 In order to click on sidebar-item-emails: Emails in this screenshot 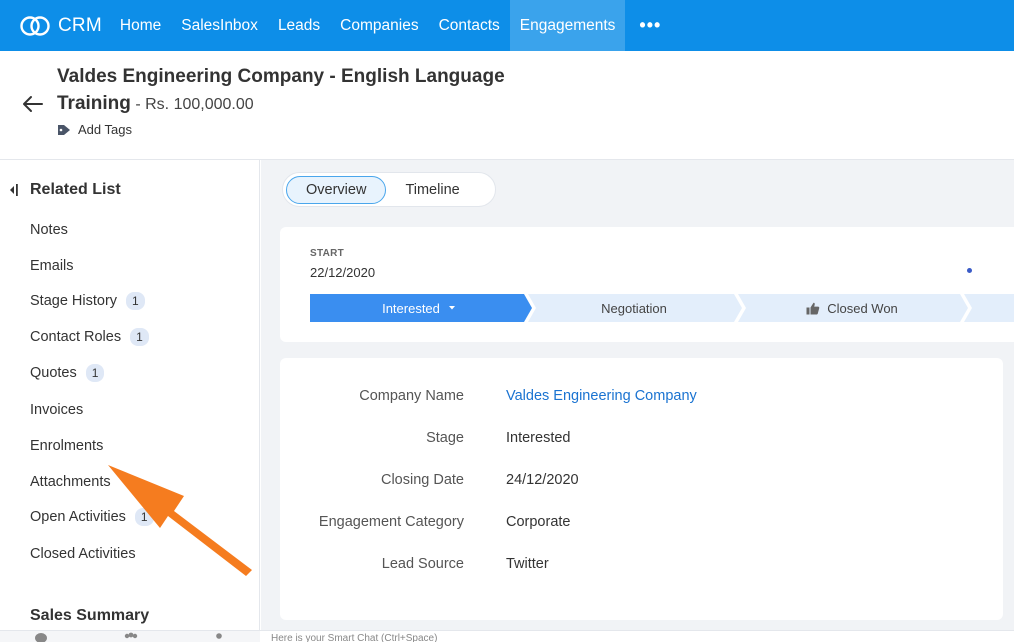, I will do `click(52, 266)`.